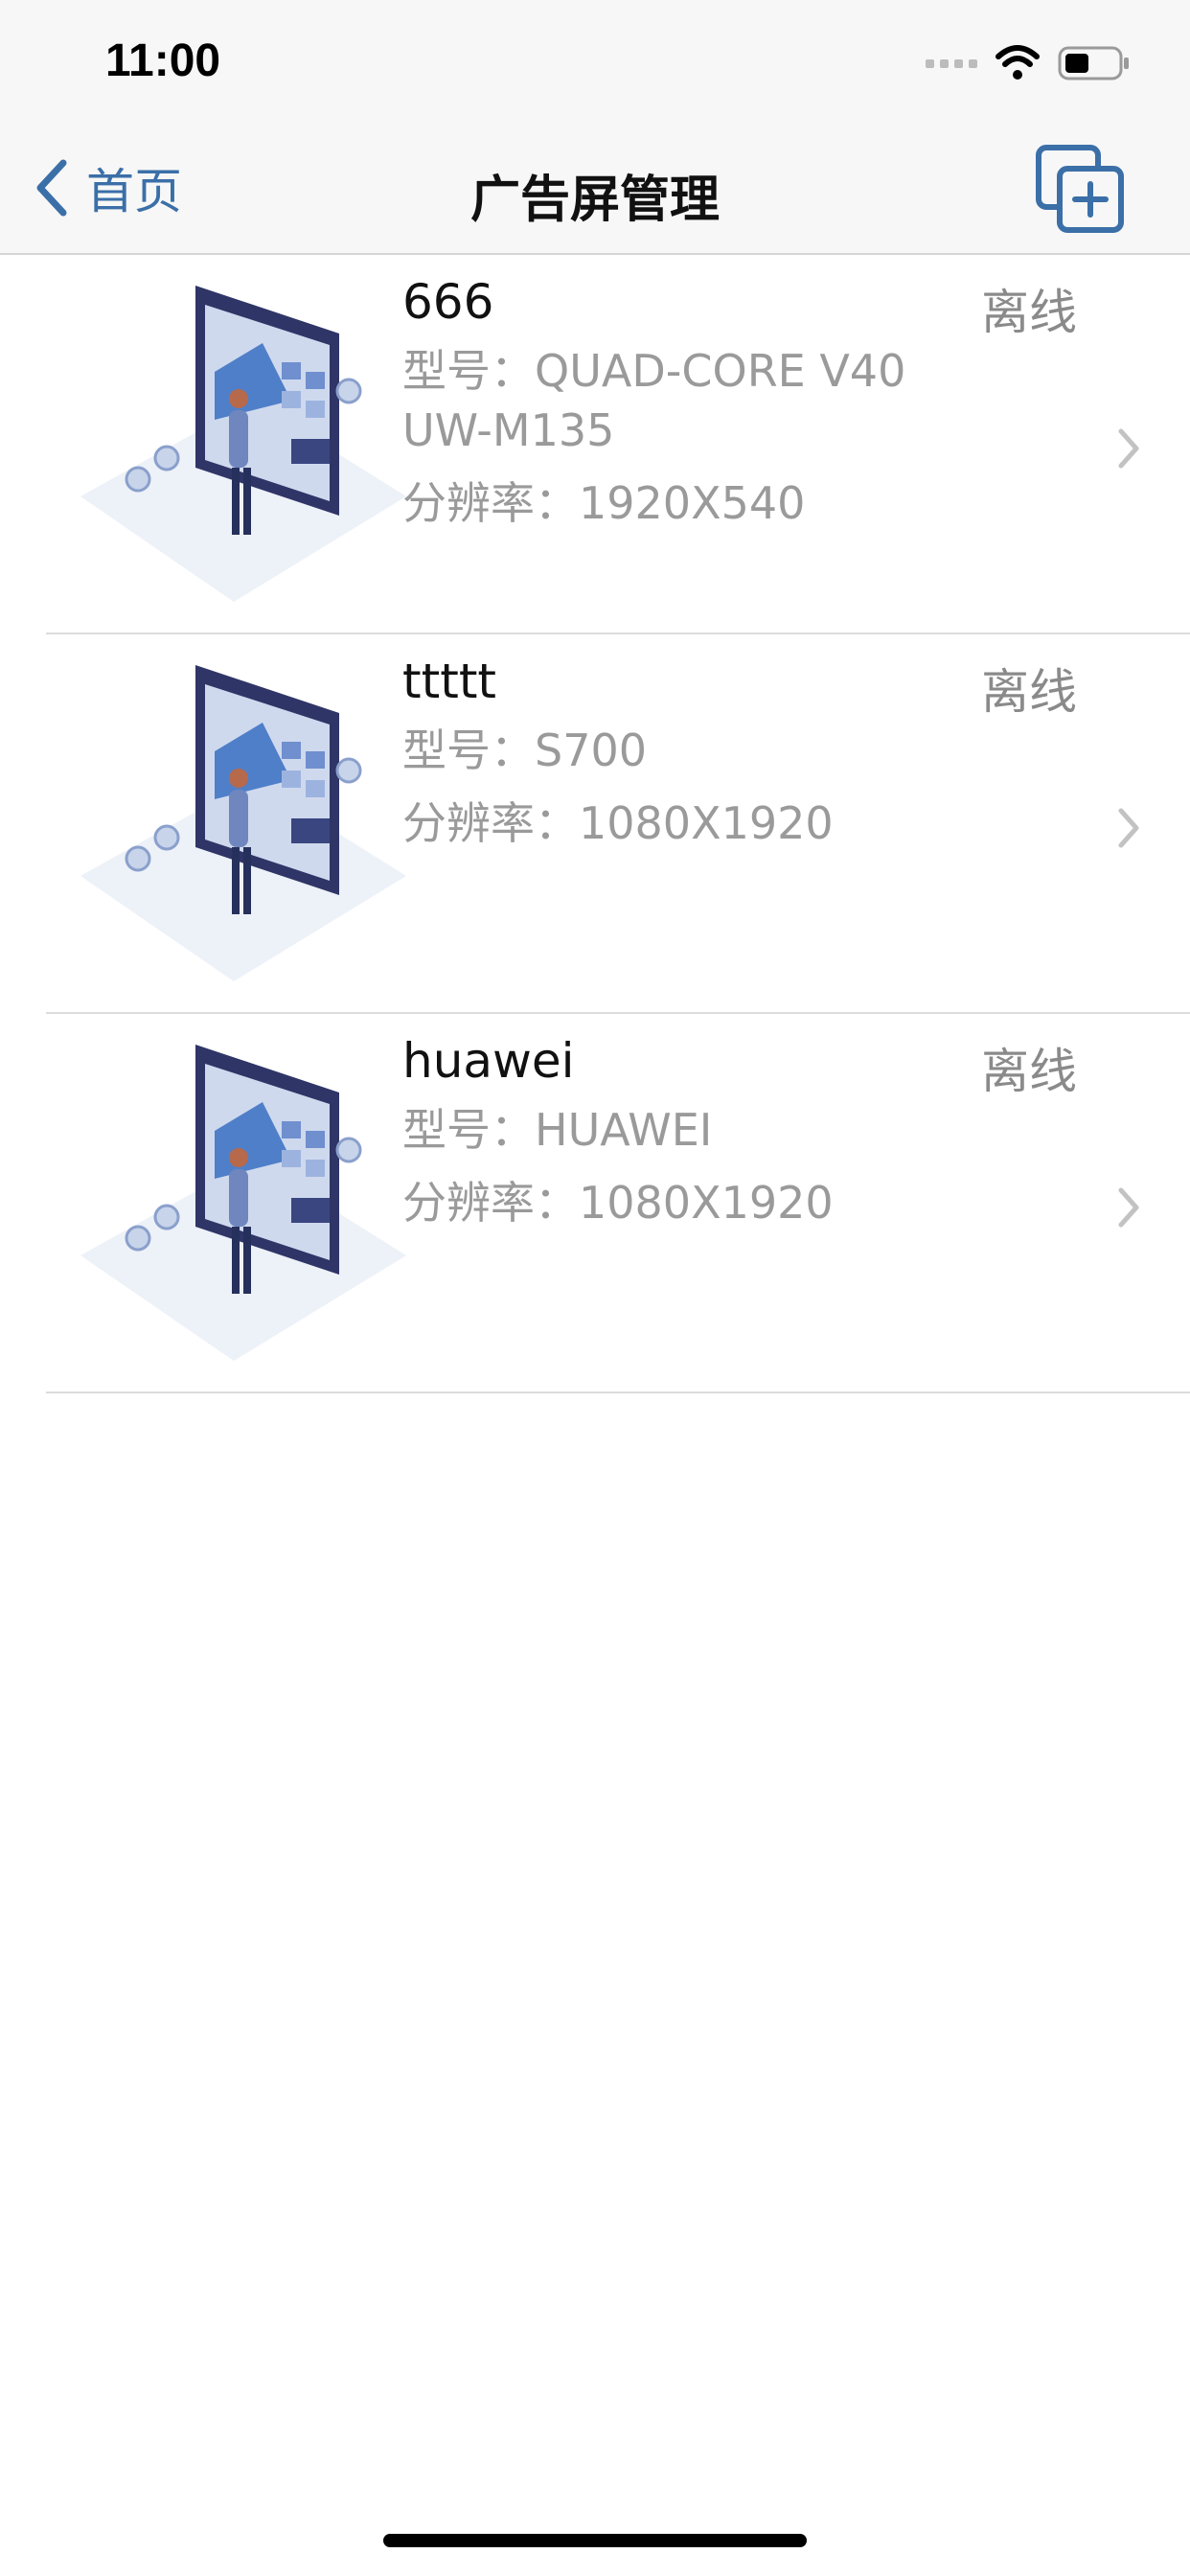 Image resolution: width=1190 pixels, height=2576 pixels. I want to click on screen-meta: 型号：QUAD-CORE V40 UW-M135 分辨率：1920X540, so click(670, 444).